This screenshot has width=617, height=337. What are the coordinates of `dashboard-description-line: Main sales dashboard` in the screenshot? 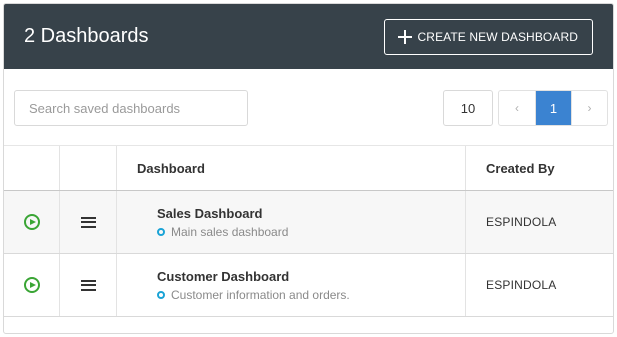 It's located at (222, 232).